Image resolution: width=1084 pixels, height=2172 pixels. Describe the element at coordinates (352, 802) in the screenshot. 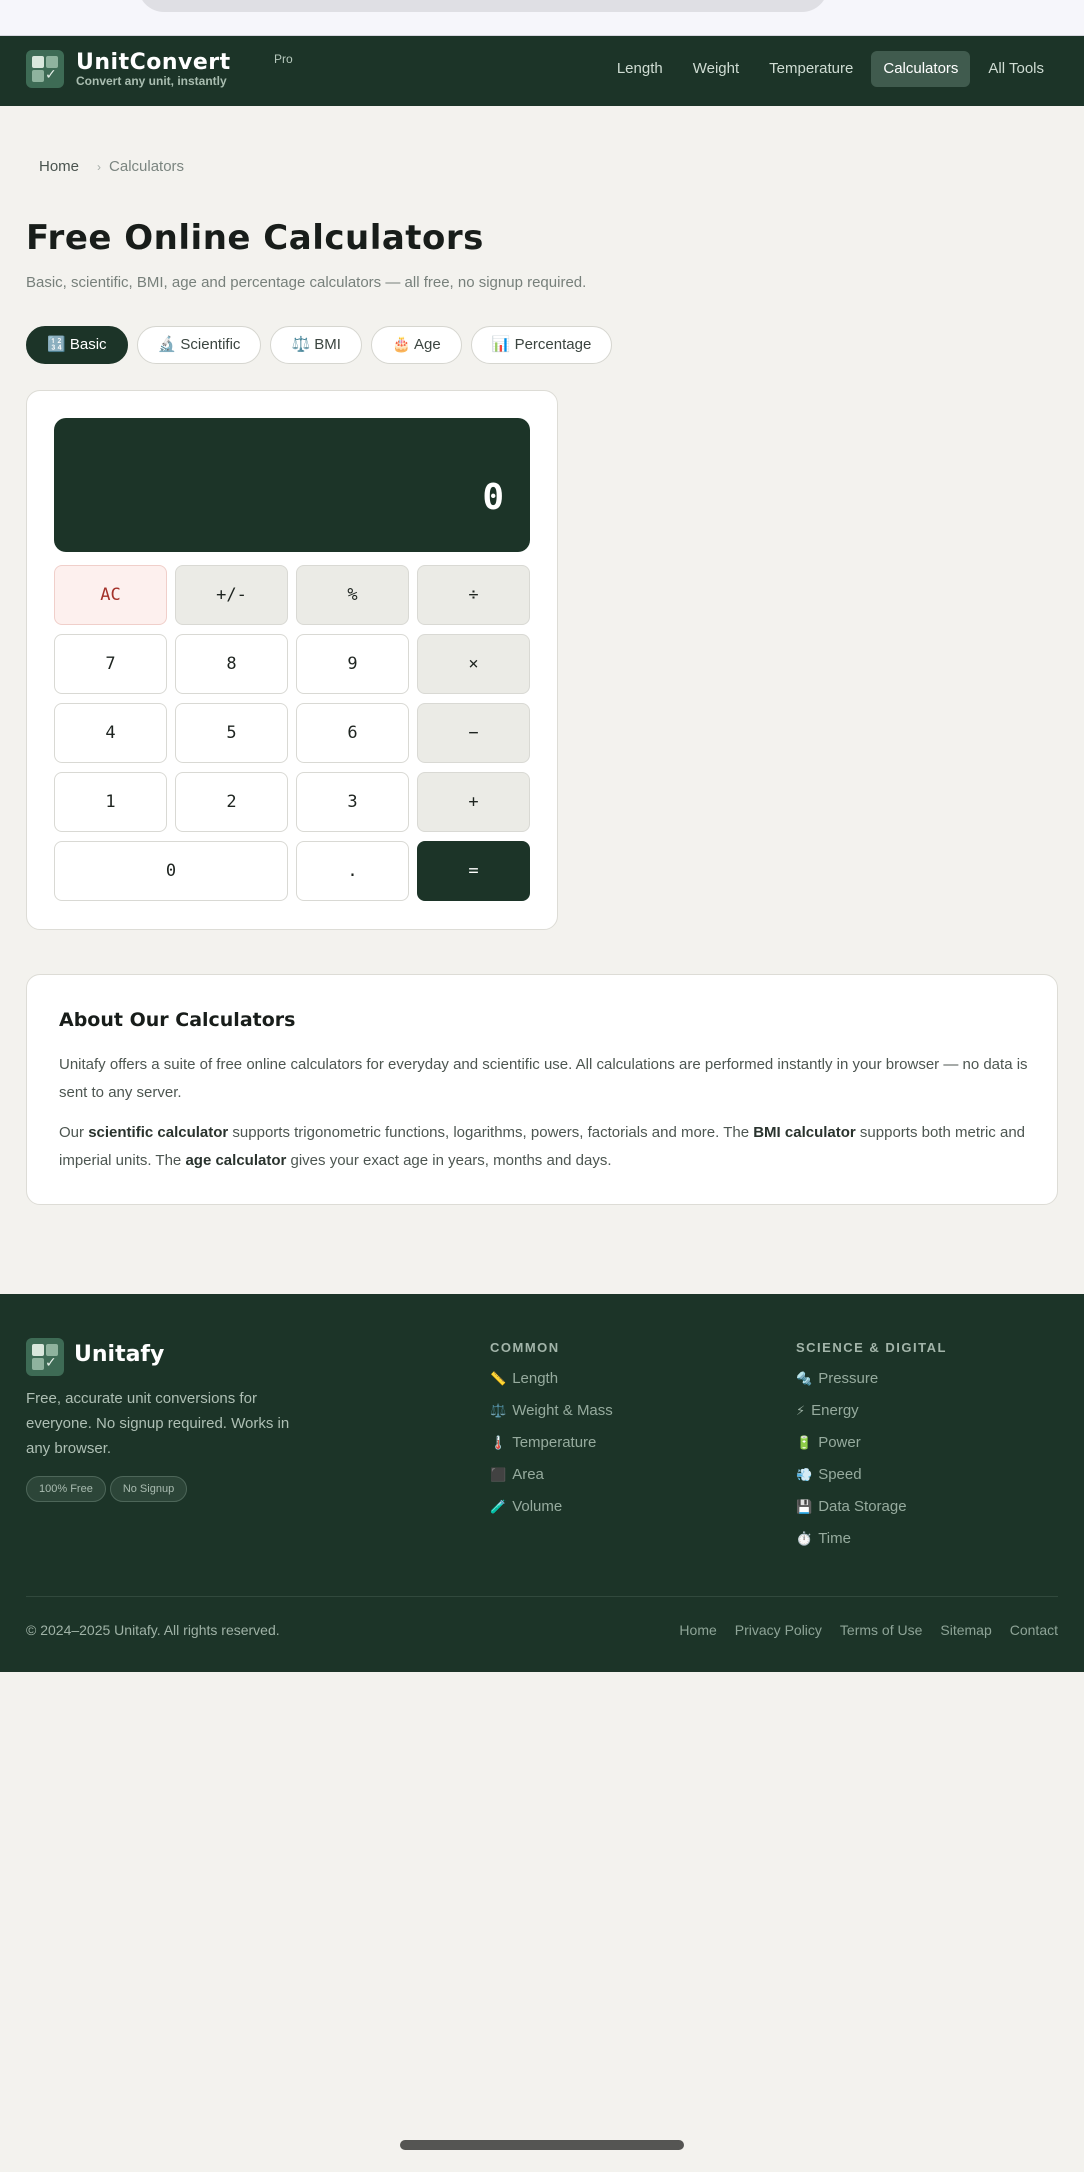

I see `digit-3-button: 3` at that location.